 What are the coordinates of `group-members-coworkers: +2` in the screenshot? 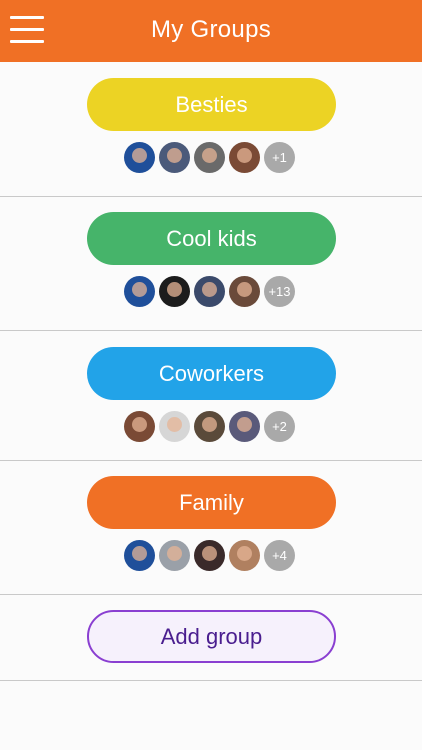 It's located at (209, 427).